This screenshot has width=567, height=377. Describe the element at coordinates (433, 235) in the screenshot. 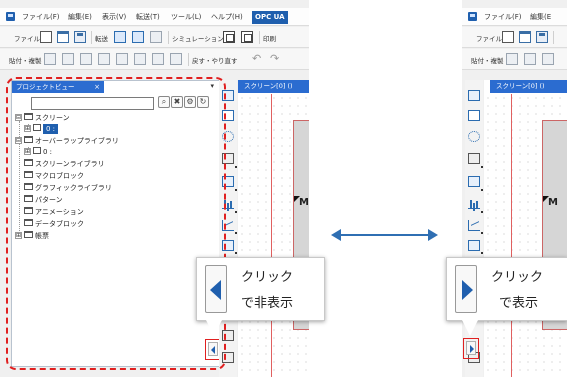

I see `arrow-right-head` at that location.